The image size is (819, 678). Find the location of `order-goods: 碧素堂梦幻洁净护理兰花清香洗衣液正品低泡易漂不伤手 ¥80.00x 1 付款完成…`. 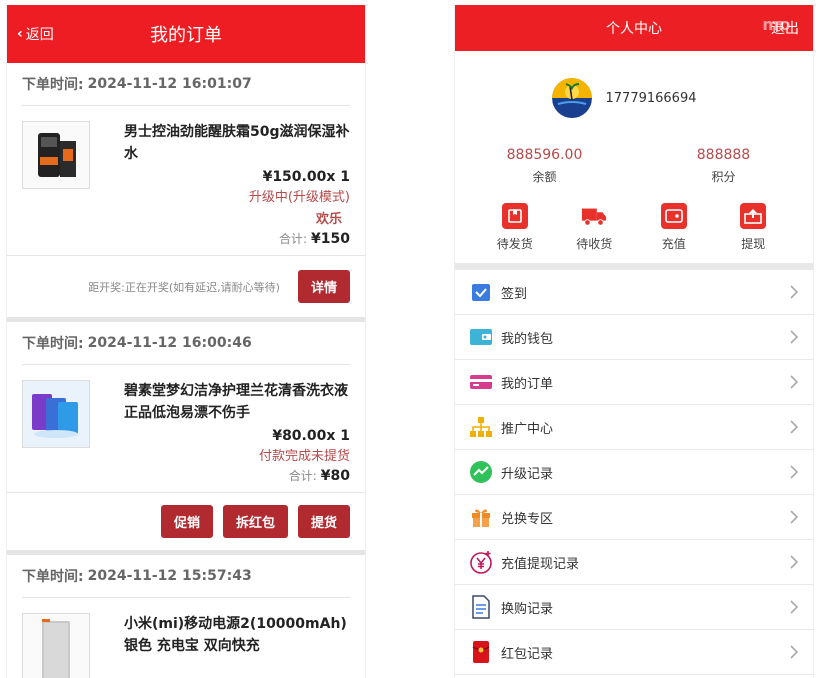

order-goods: 碧素堂梦幻洁净护理兰花清香洗衣液正品低泡易漂不伤手 ¥80.00x 1 付款完成… is located at coordinates (186, 424).